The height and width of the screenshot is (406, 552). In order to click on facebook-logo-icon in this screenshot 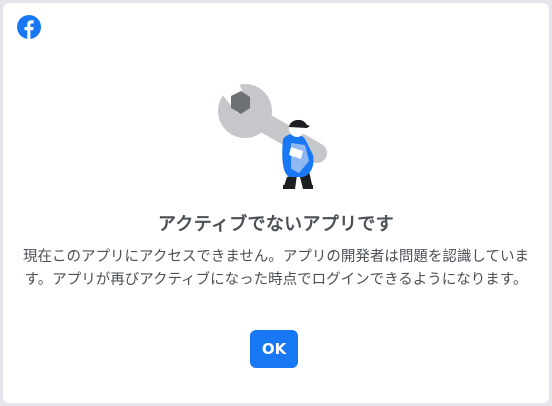, I will do `click(29, 27)`.